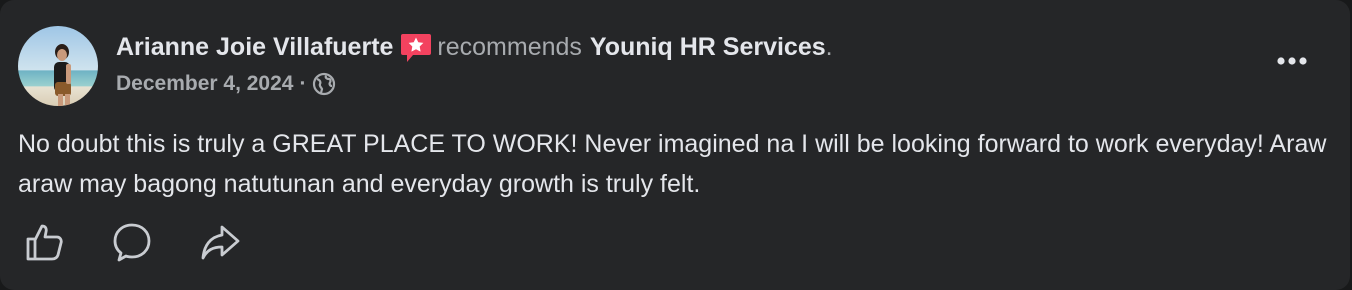 The image size is (1352, 290). What do you see at coordinates (829, 47) in the screenshot?
I see `title-period: .` at bounding box center [829, 47].